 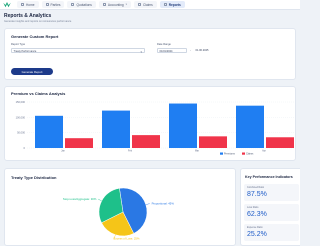 What do you see at coordinates (21, 117) in the screenshot?
I see `y-tick-label: 100,000` at bounding box center [21, 117].